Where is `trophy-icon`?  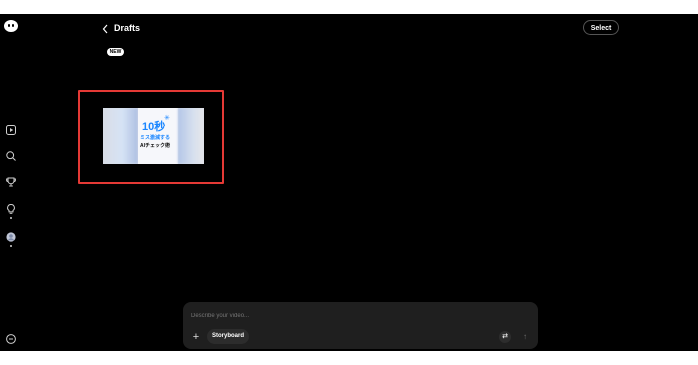 trophy-icon is located at coordinates (11, 182).